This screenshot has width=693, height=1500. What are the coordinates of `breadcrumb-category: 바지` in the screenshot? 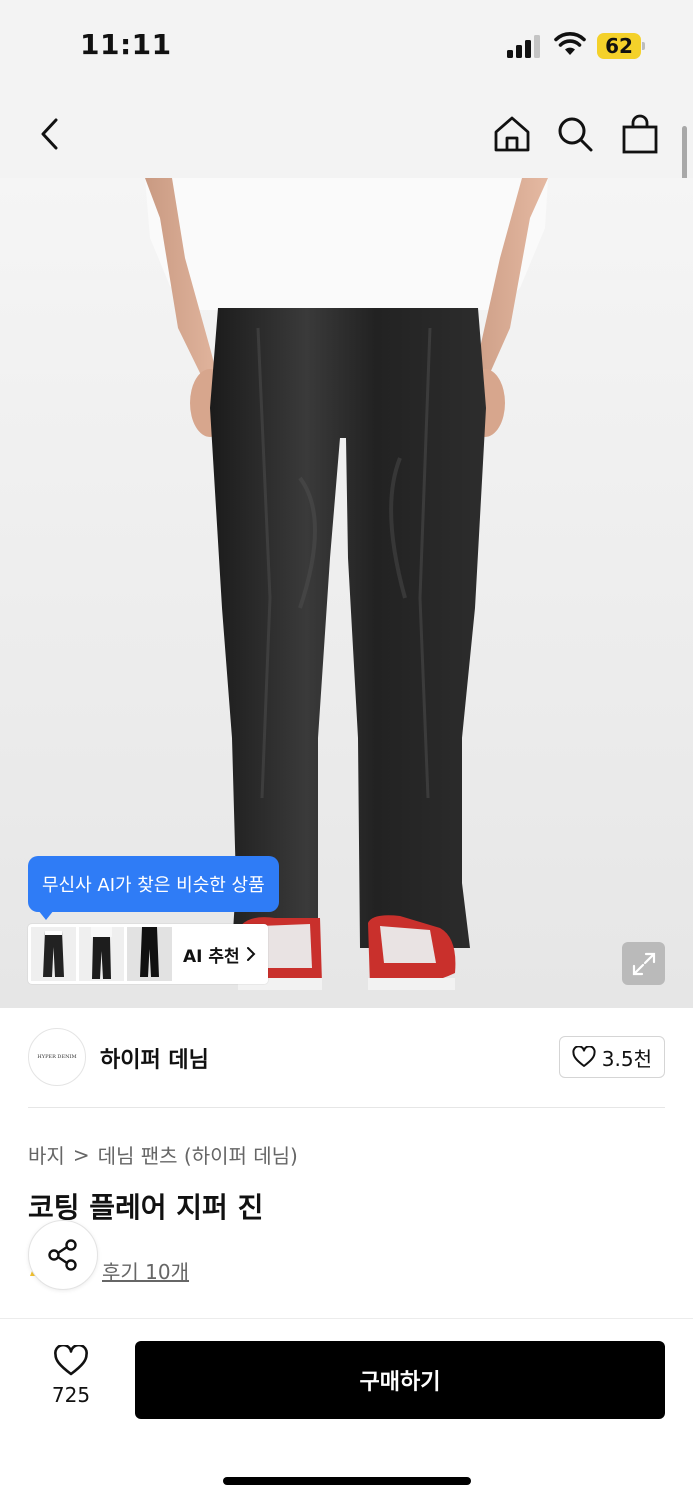 It's located at (46, 1154).